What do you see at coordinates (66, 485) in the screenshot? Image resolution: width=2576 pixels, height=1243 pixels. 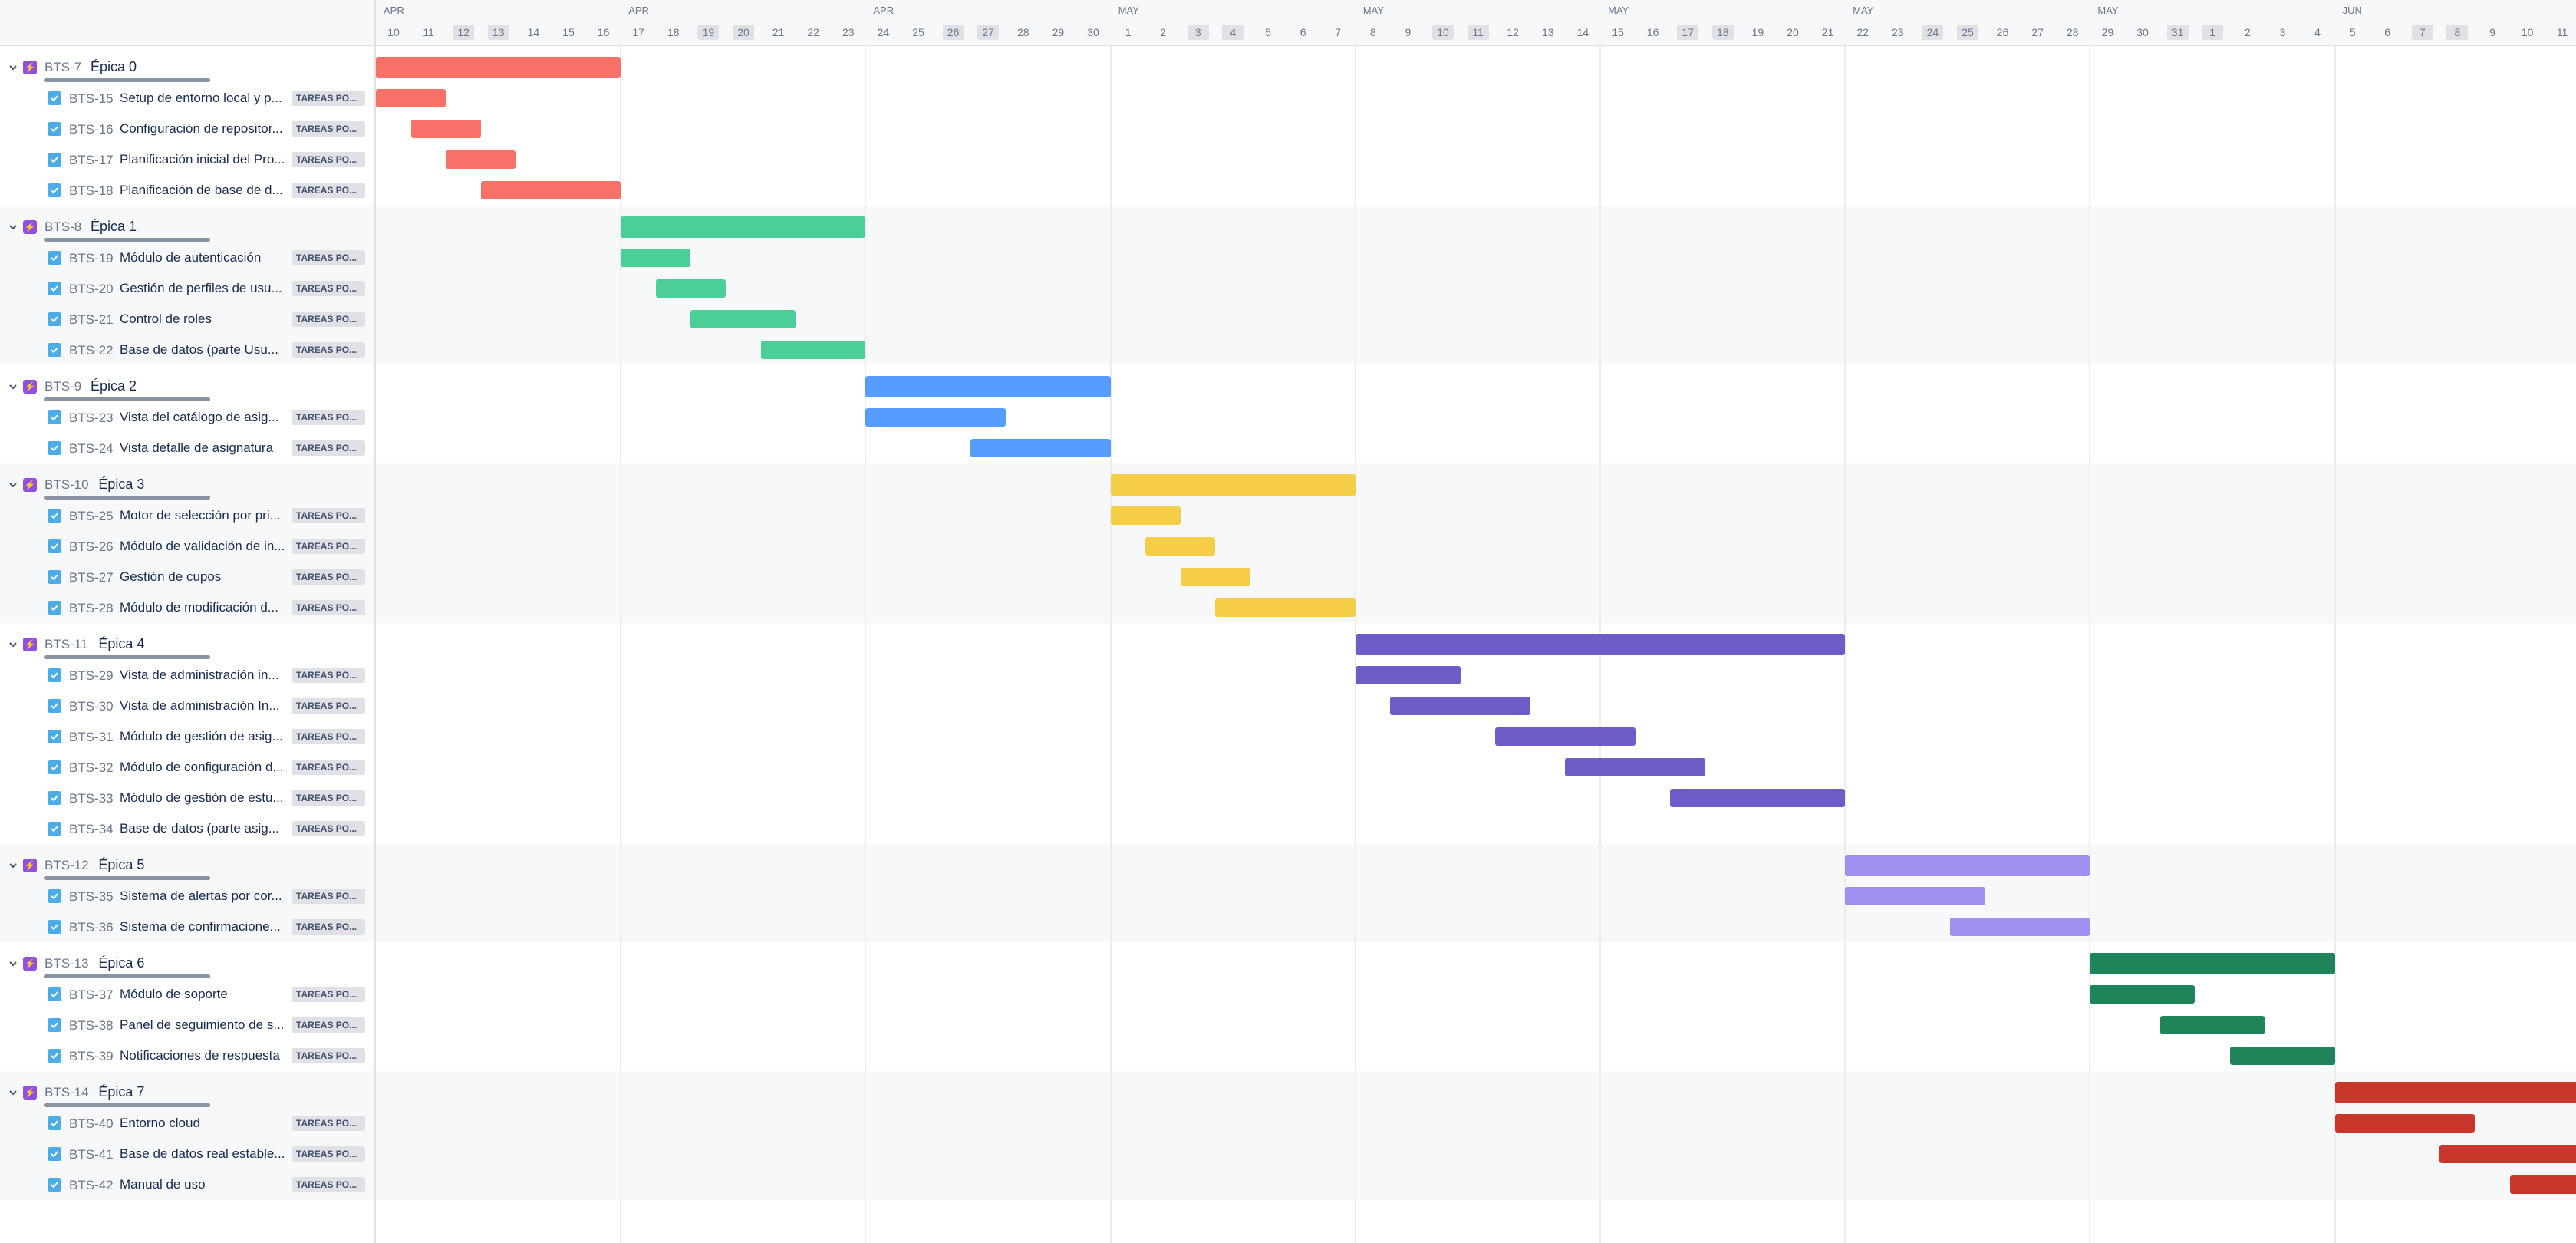 I see `epic-key: BTS-10` at bounding box center [66, 485].